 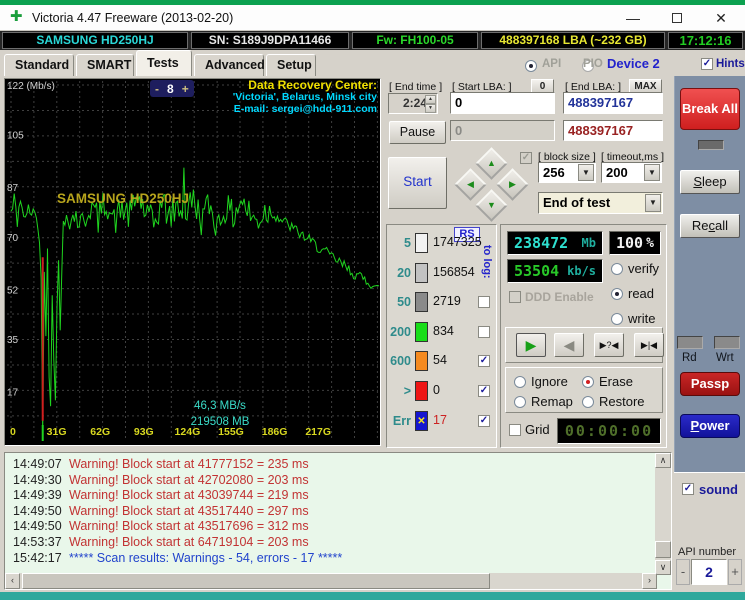 I want to click on recall-p1: Re, so click(x=700, y=225).